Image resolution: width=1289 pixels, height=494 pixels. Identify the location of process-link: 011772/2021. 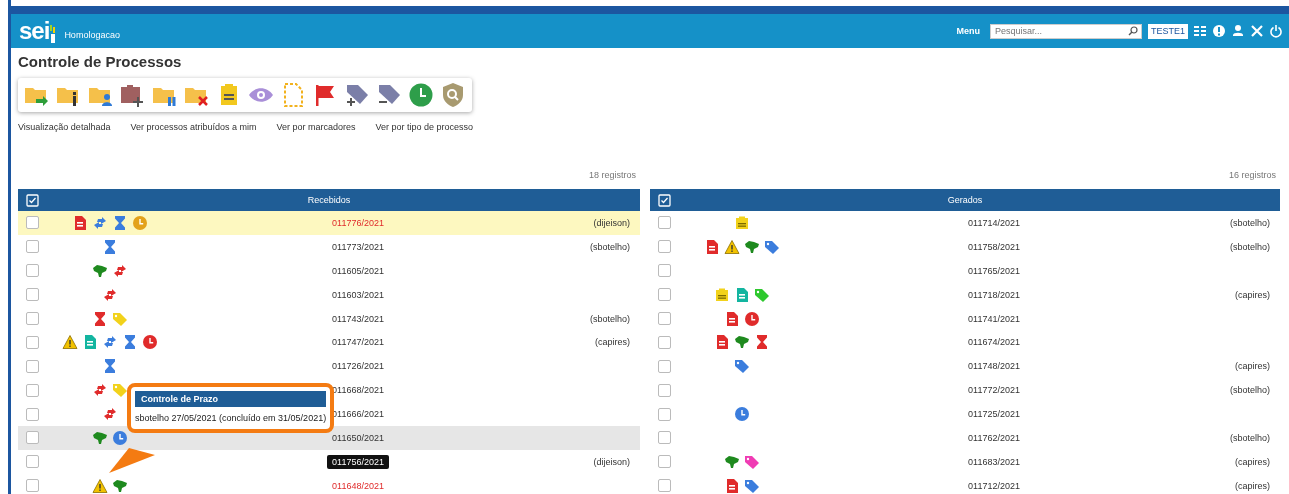
(994, 390).